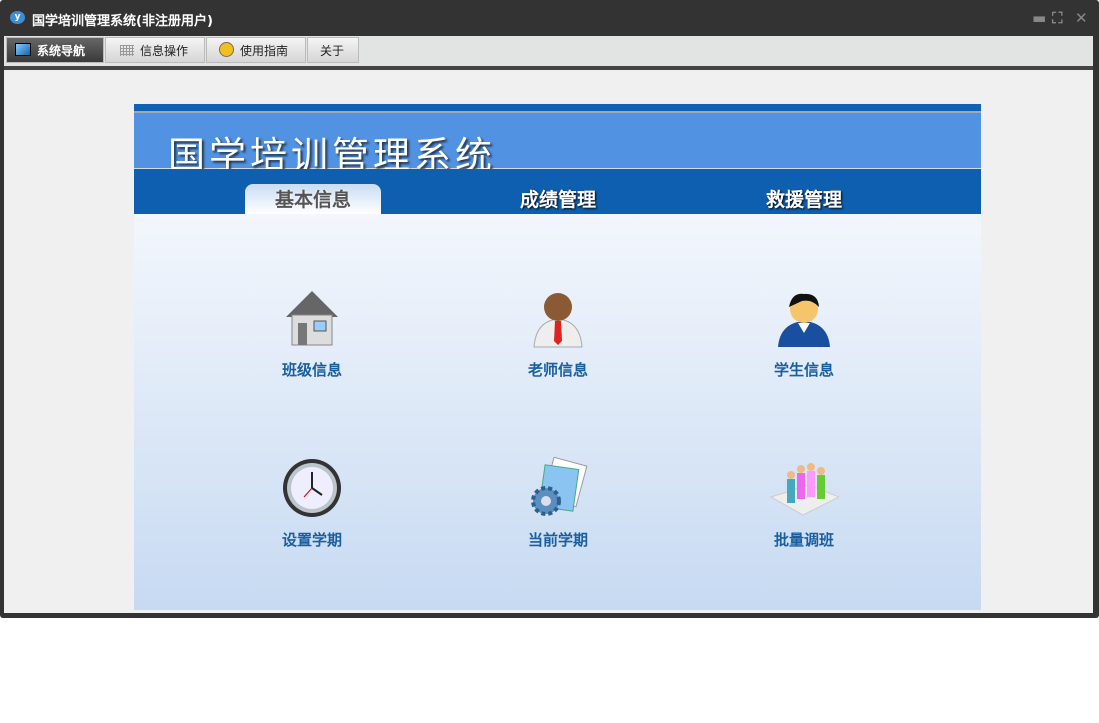 The image size is (1099, 723). I want to click on tab-system-nav: 系统导航, so click(55, 50).